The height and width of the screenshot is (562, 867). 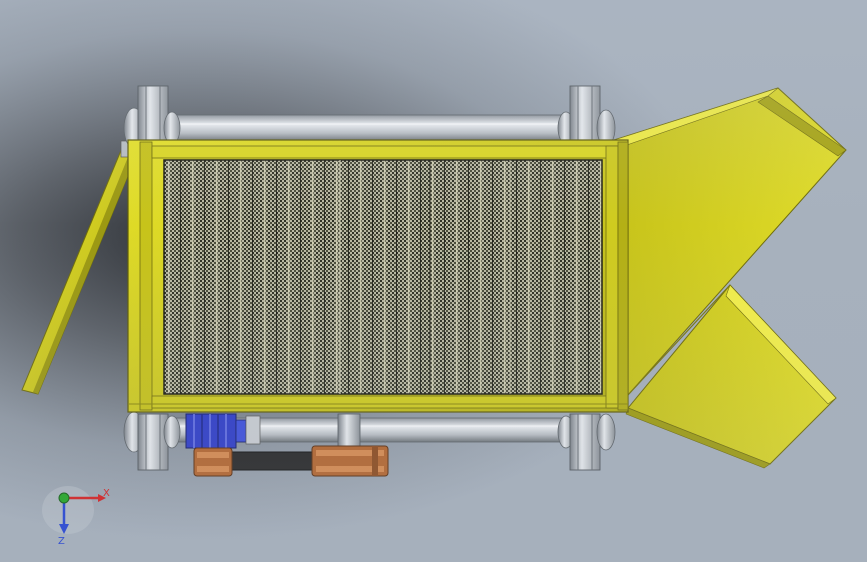 What do you see at coordinates (64, 498) in the screenshot?
I see `y-axis-dot` at bounding box center [64, 498].